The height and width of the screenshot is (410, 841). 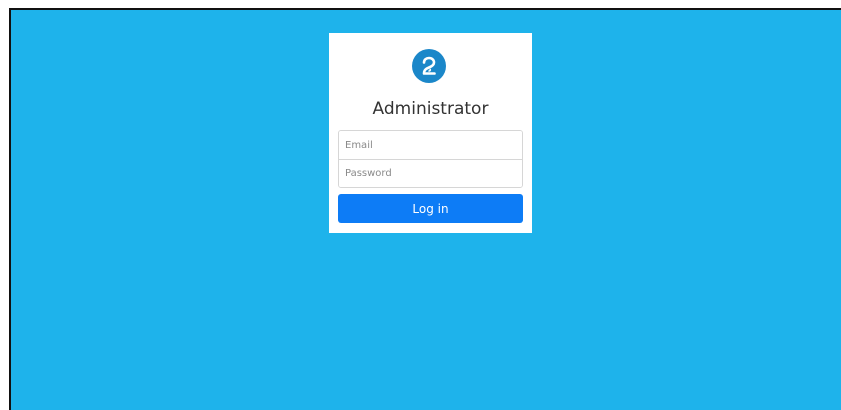 I want to click on login-card: Administrator Log in, so click(x=430, y=133).